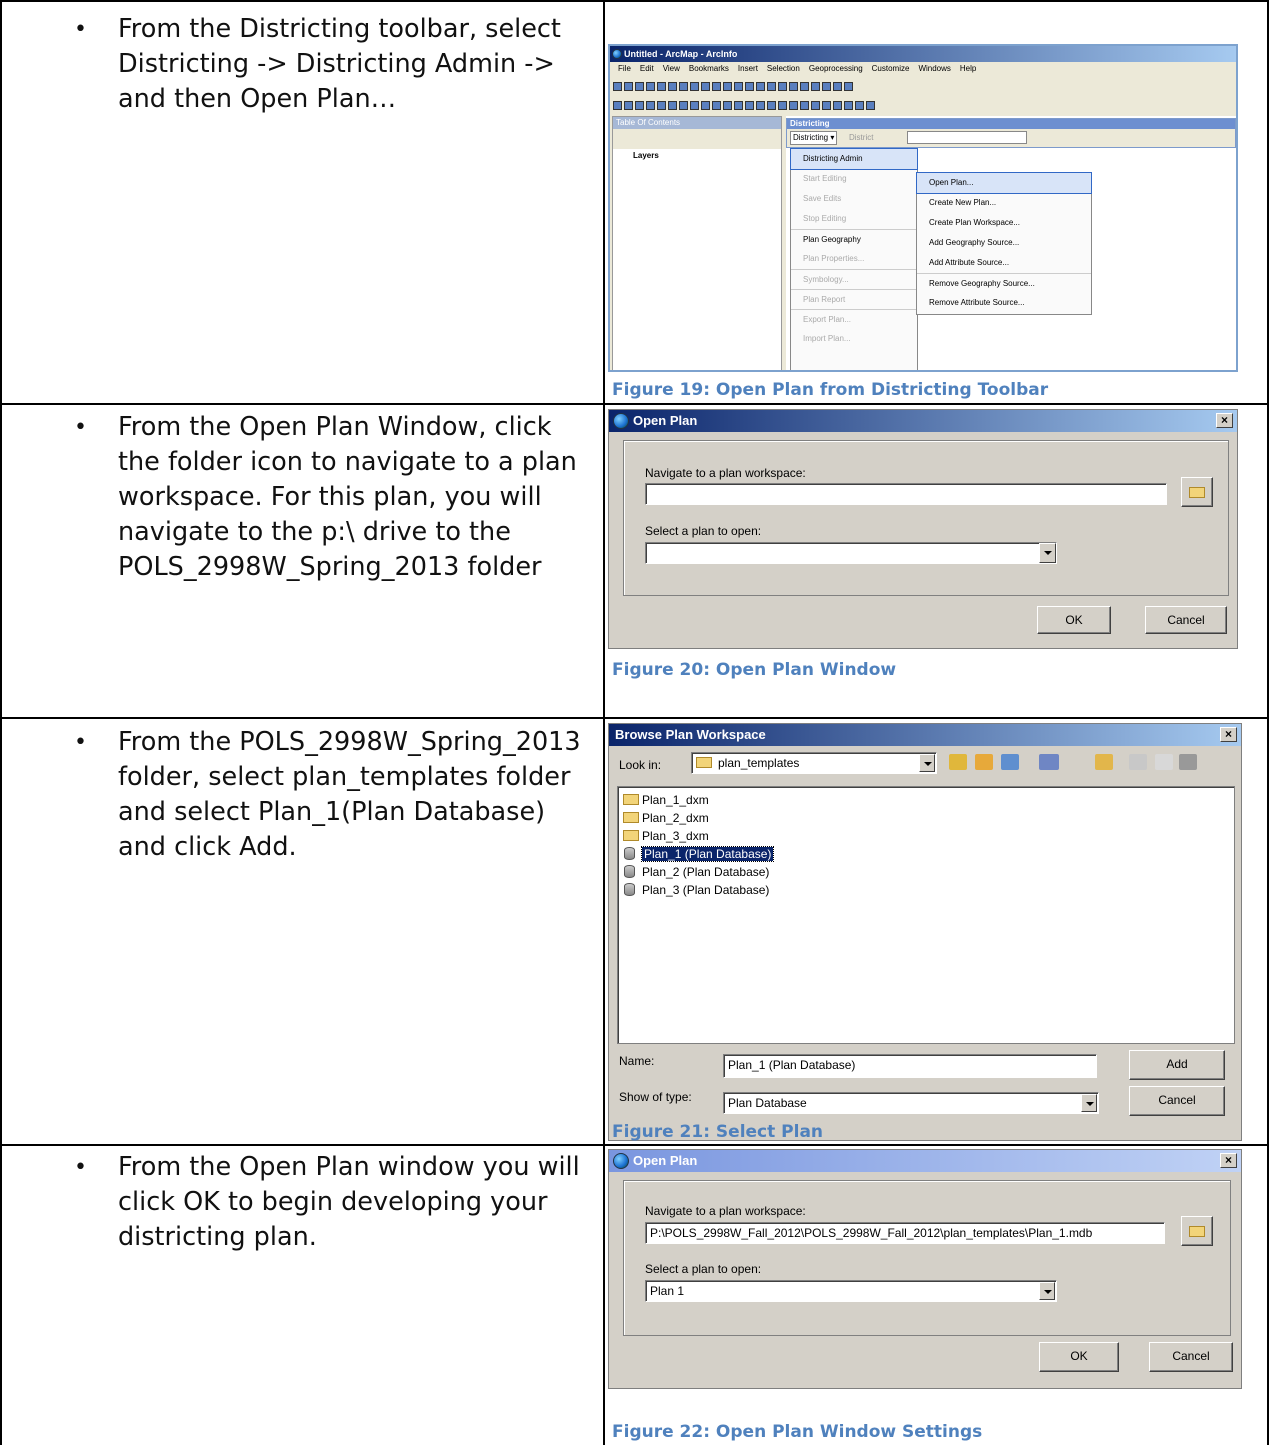  What do you see at coordinates (851, 553) in the screenshot?
I see `plan-select` at bounding box center [851, 553].